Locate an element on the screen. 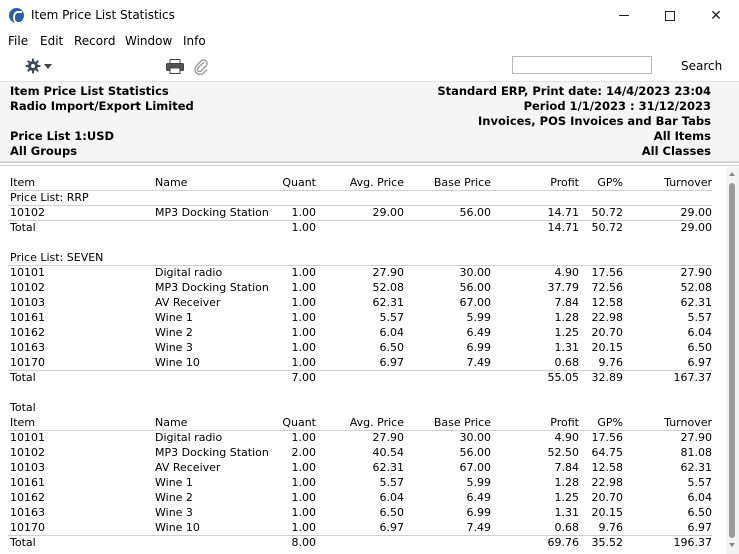 The width and height of the screenshot is (739, 554). minimize-button is located at coordinates (624, 15).